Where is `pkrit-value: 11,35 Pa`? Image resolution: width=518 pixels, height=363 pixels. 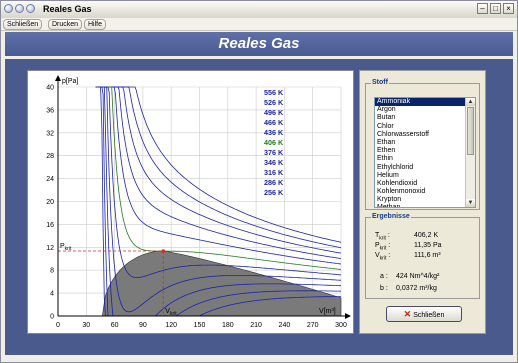 pkrit-value: 11,35 Pa is located at coordinates (428, 245).